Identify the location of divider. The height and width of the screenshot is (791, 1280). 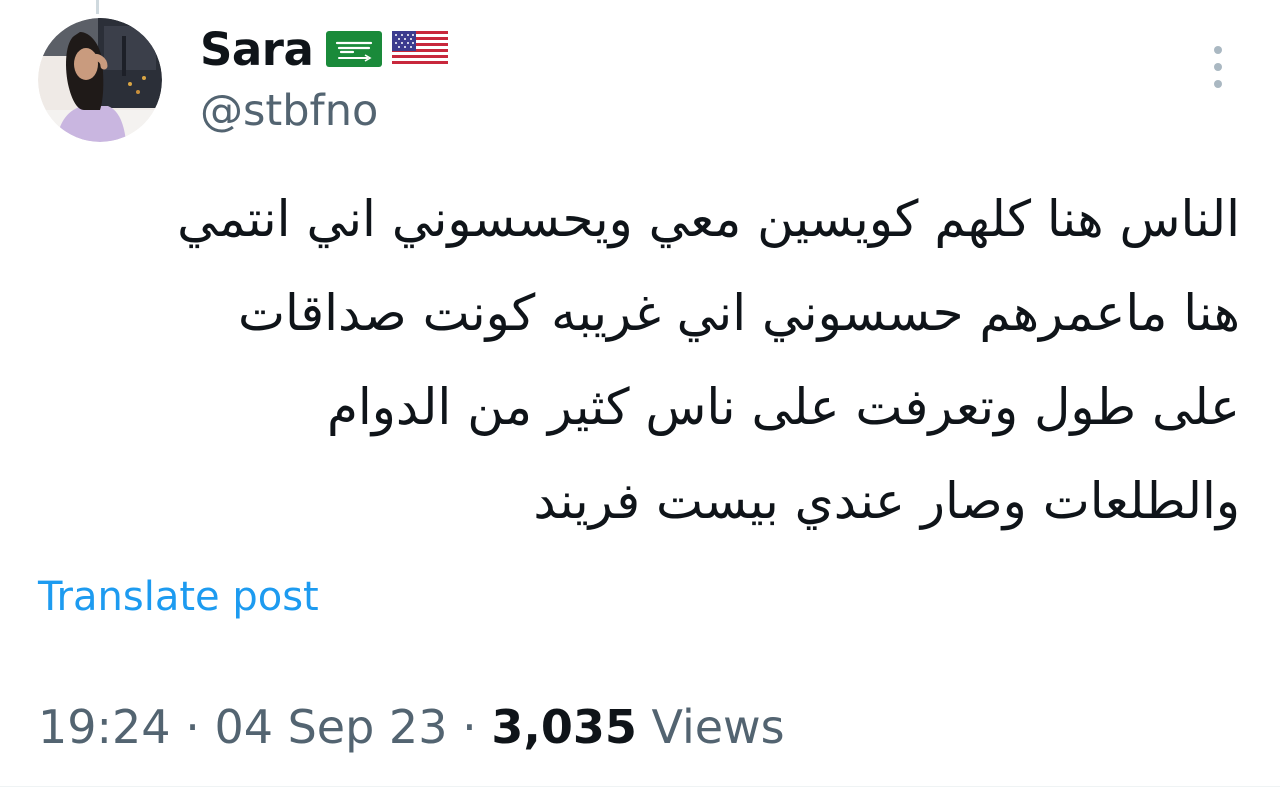
(640, 786).